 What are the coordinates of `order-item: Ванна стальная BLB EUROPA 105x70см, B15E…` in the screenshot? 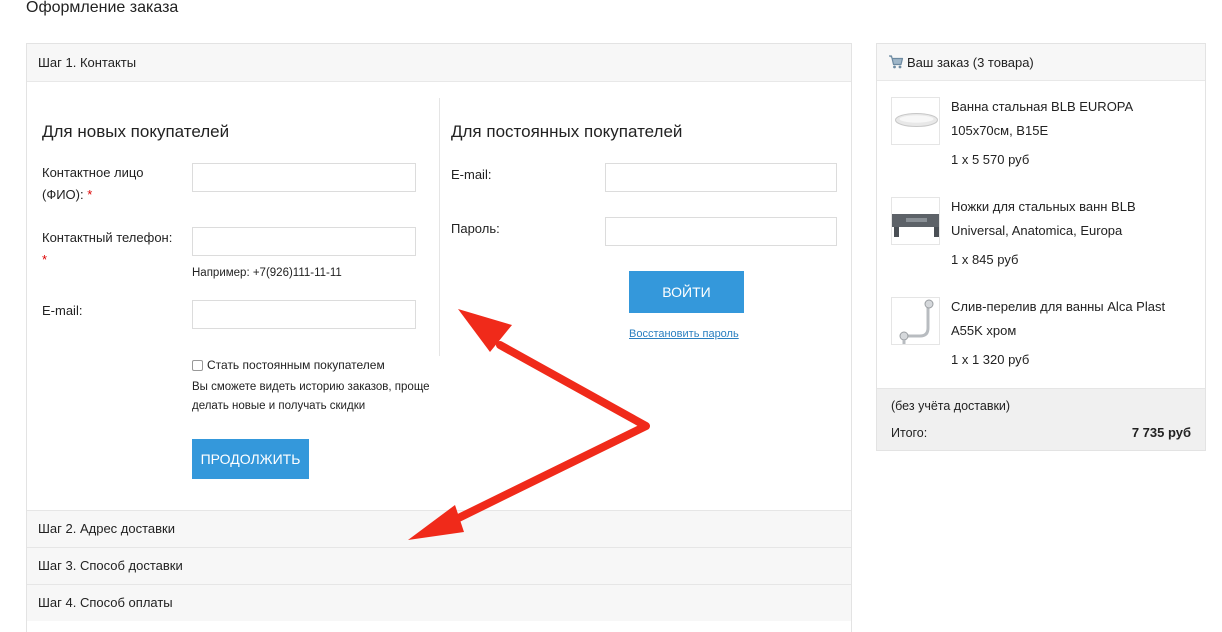 It's located at (1041, 137).